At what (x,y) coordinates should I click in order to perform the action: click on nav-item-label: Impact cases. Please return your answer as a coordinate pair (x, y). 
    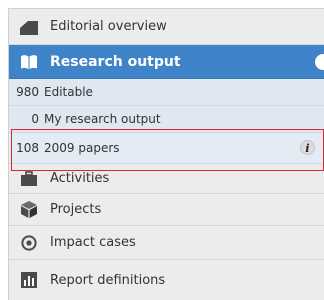
    Looking at the image, I should click on (93, 242).